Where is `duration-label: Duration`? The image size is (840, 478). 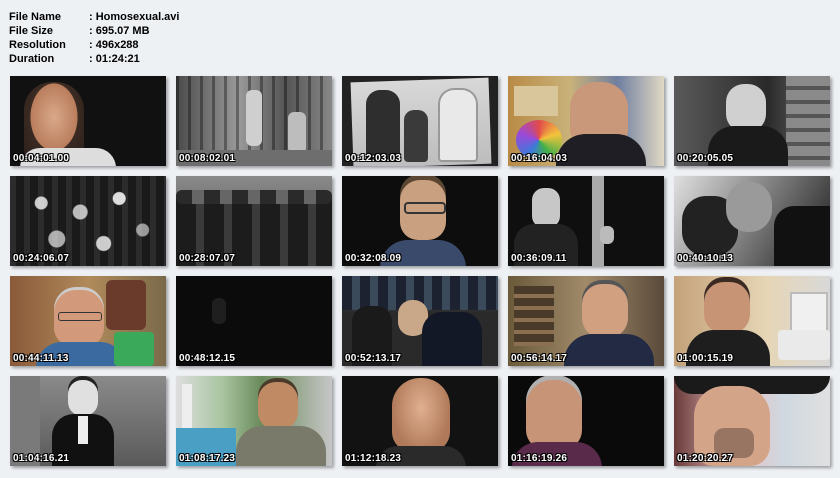
duration-label: Duration is located at coordinates (32, 59).